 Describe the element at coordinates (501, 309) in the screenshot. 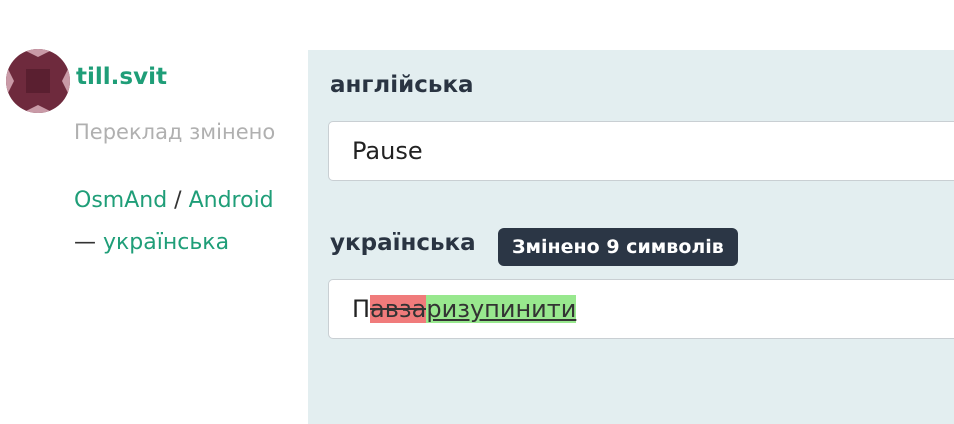

I see `diff-inserted: ризупинити` at that location.